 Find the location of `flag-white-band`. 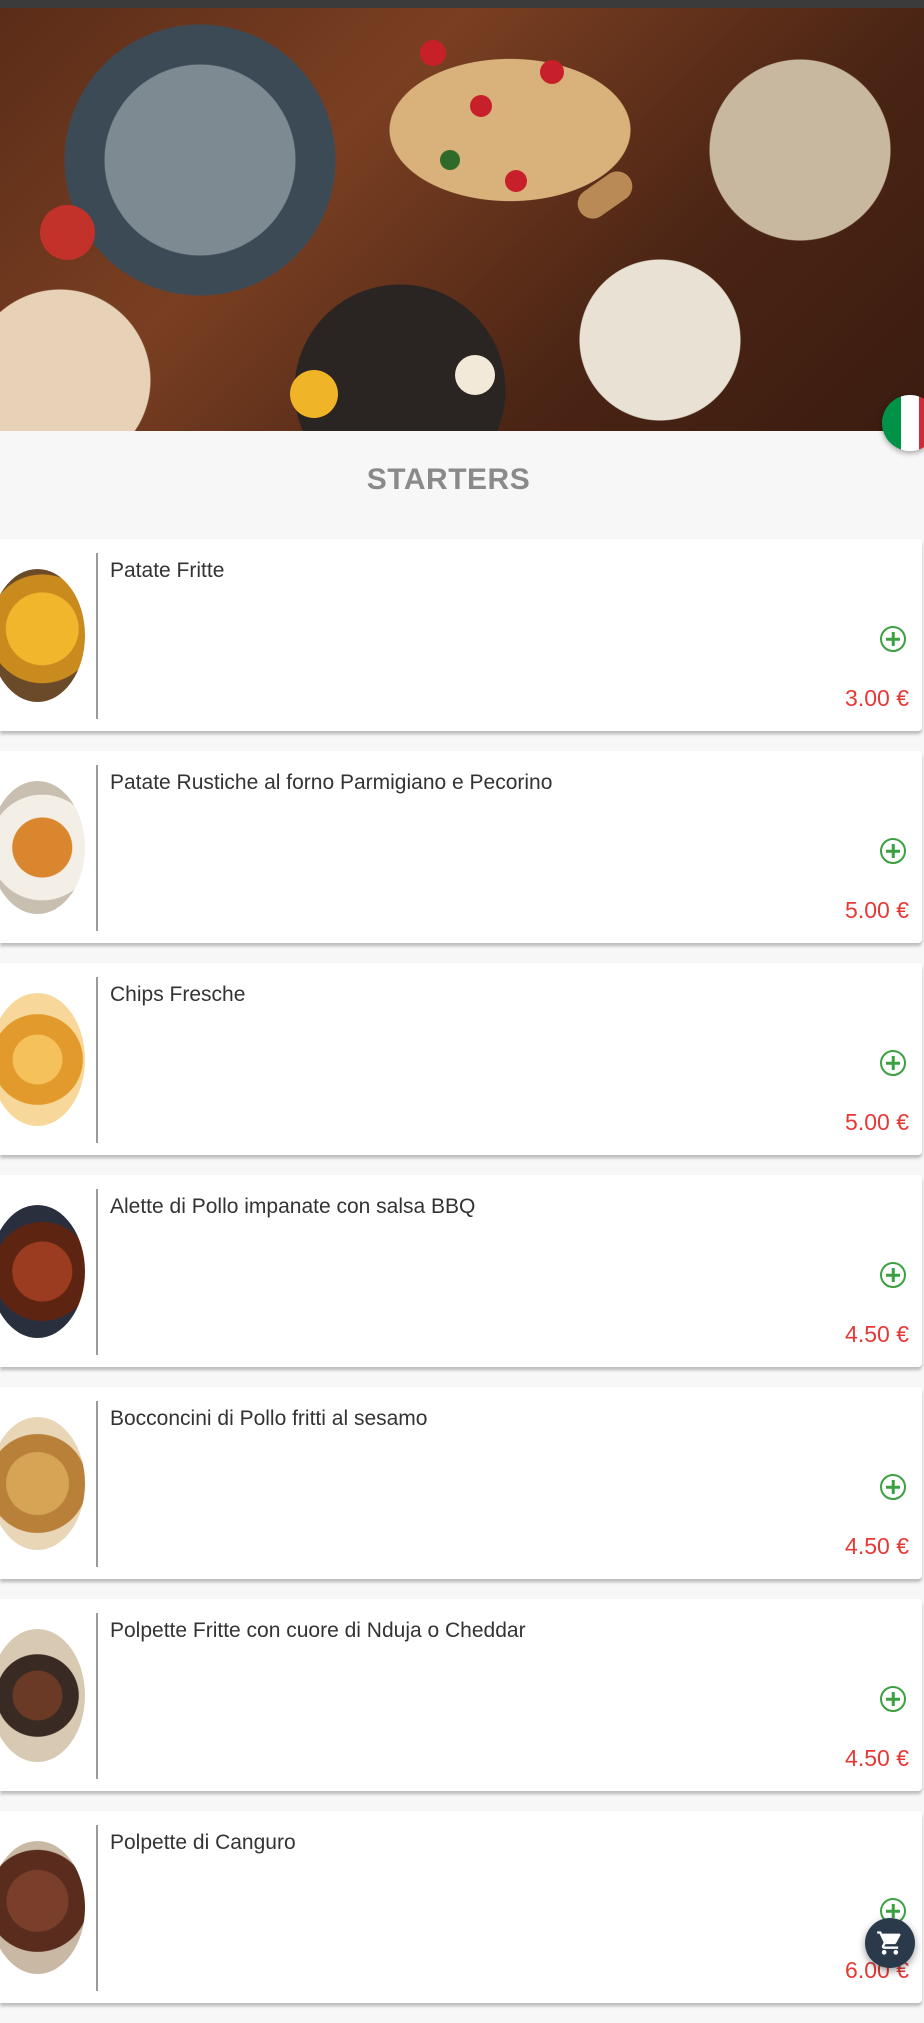

flag-white-band is located at coordinates (910, 423).